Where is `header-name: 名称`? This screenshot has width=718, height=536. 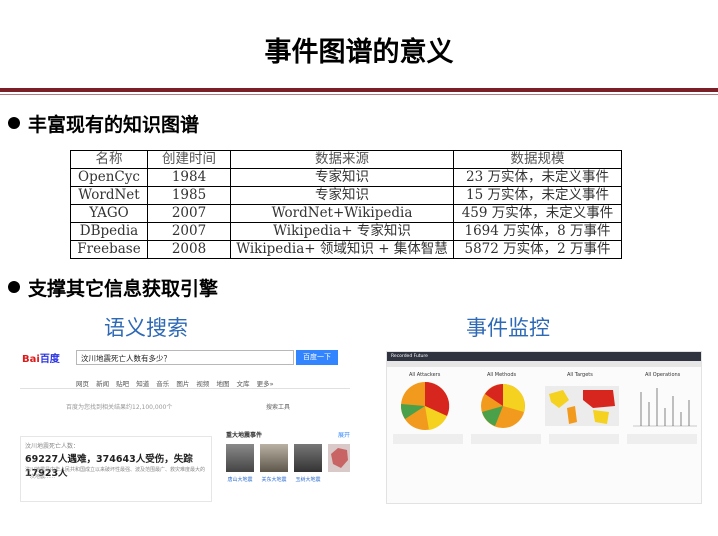 header-name: 名称 is located at coordinates (109, 159).